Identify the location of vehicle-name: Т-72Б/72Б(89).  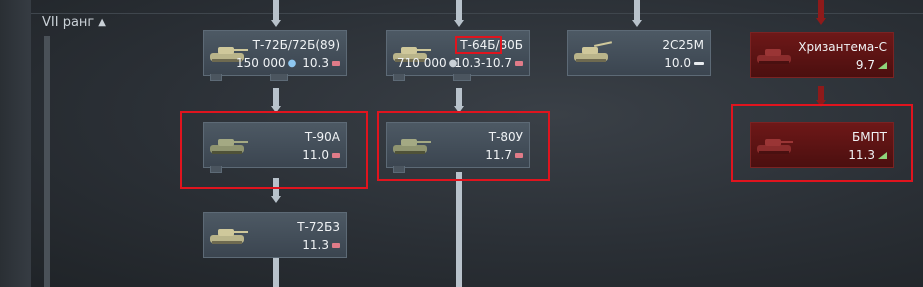
(296, 45).